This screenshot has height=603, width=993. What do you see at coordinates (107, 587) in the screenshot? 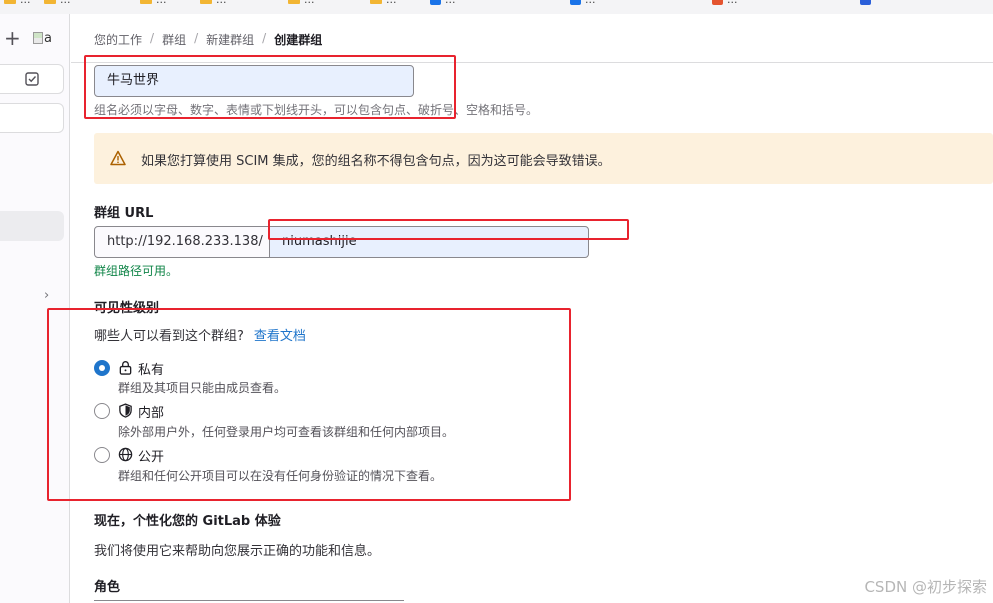
I see `role-label: 角色` at bounding box center [107, 587].